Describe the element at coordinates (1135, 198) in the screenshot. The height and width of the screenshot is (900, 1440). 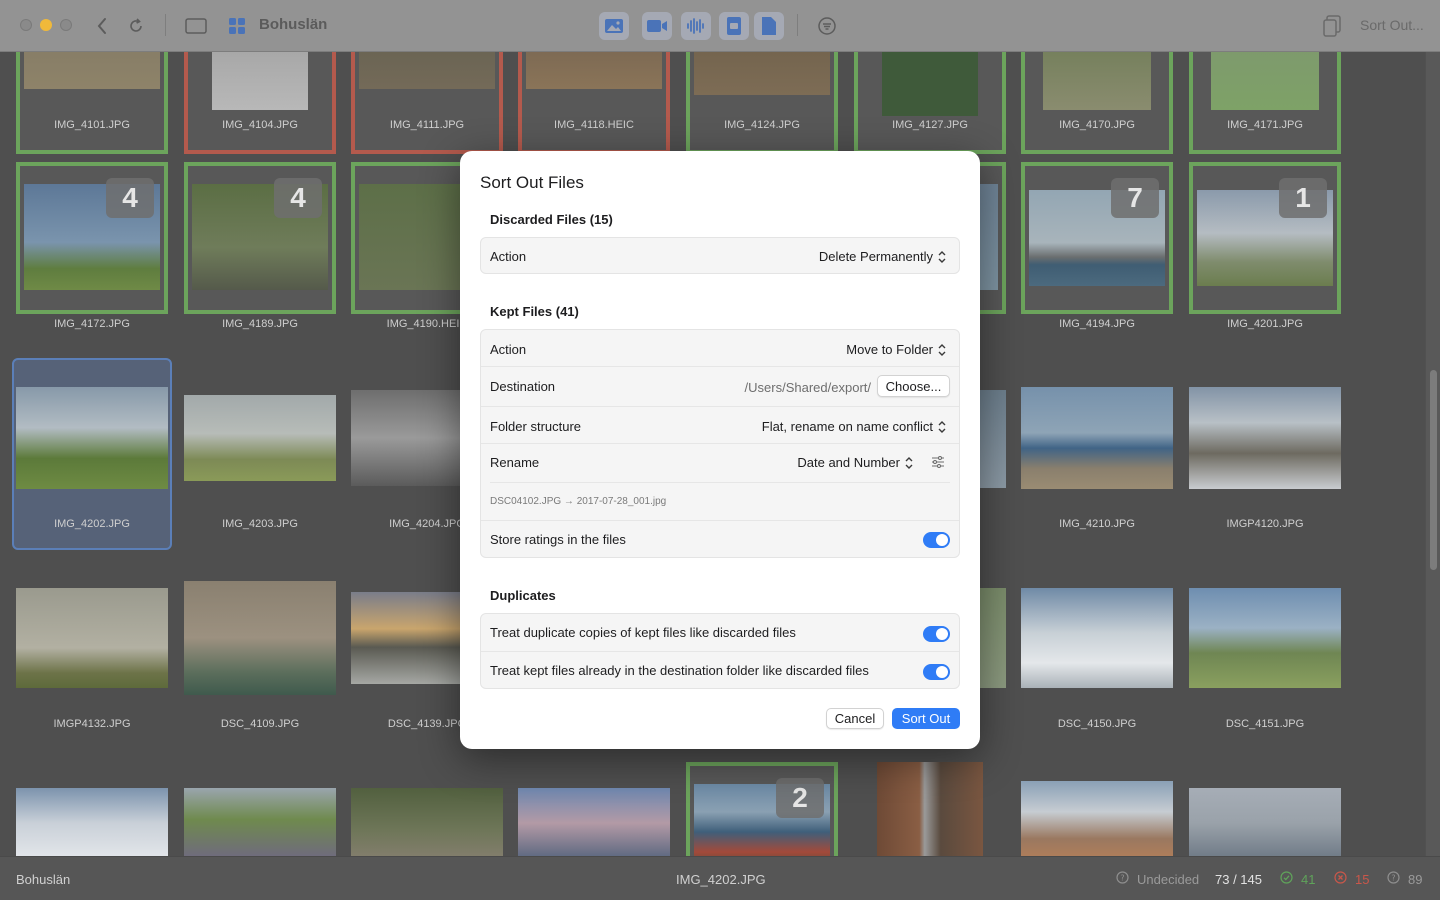
I see `rating-badge: 7` at that location.